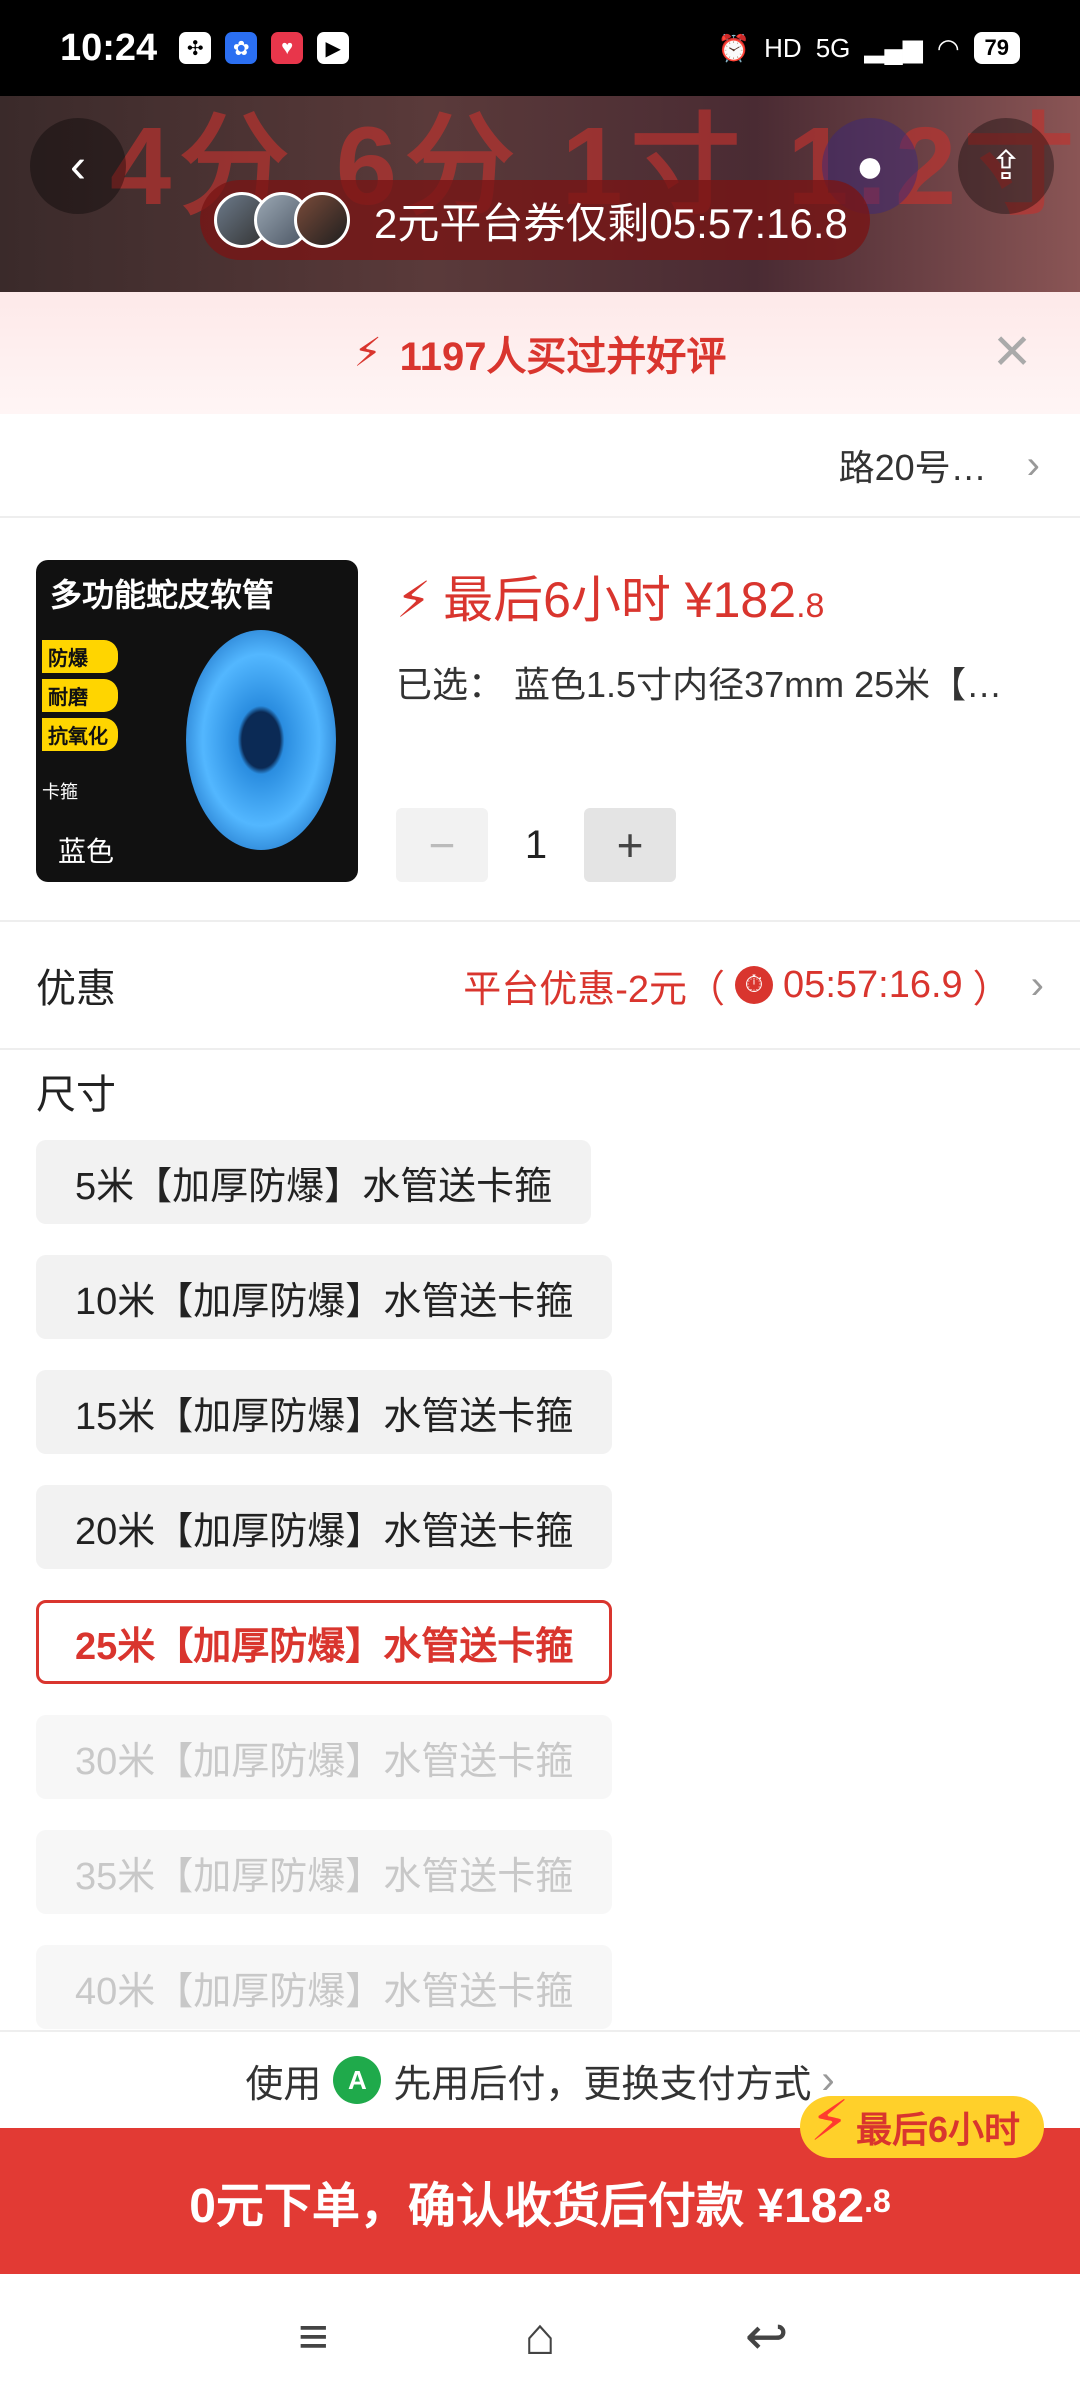  I want to click on back-icon: ↩, so click(767, 2337).